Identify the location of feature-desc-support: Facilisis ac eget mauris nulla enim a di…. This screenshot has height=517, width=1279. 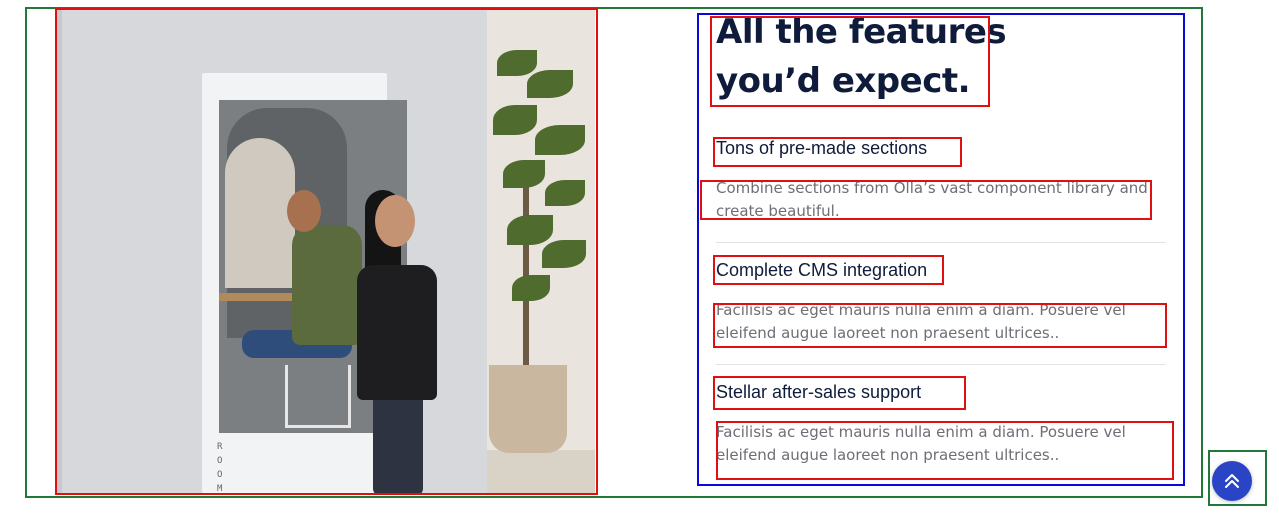
(921, 443).